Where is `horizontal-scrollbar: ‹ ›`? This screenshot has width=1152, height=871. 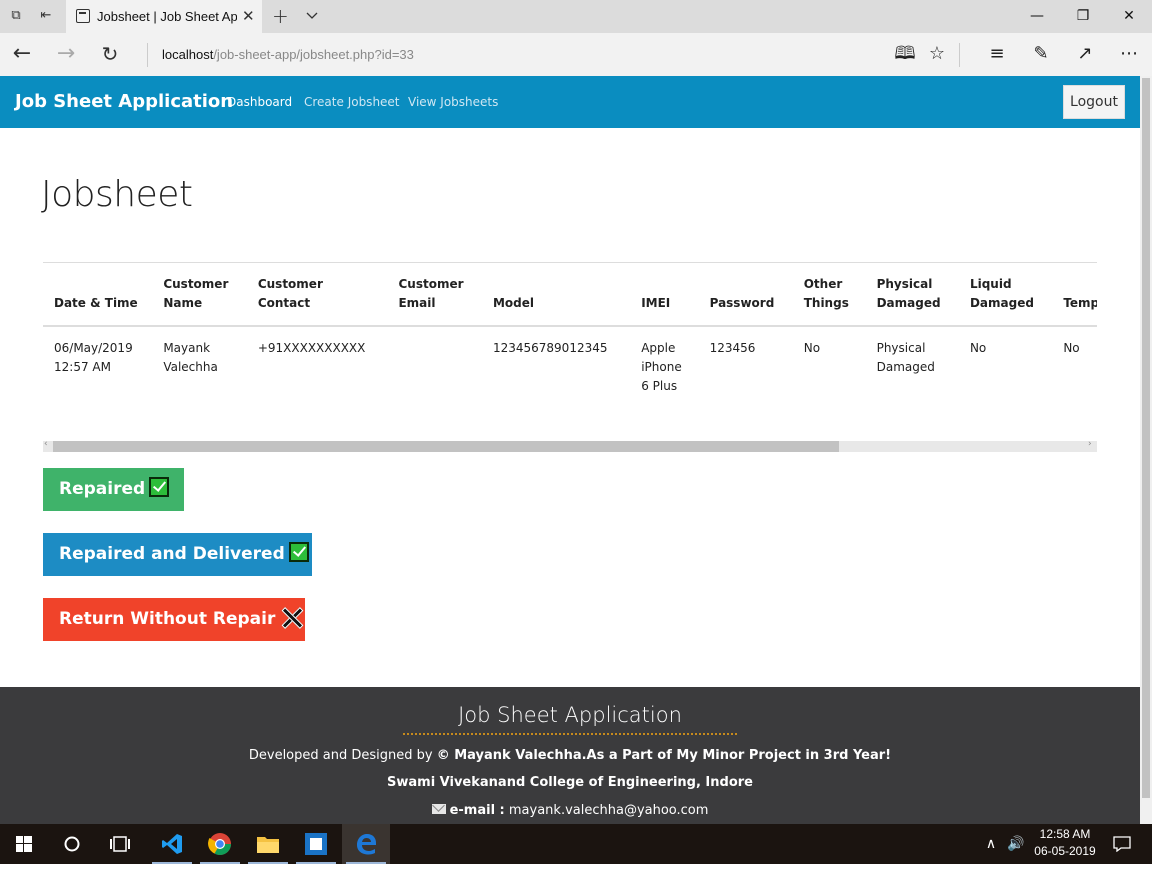
horizontal-scrollbar: ‹ › is located at coordinates (570, 445).